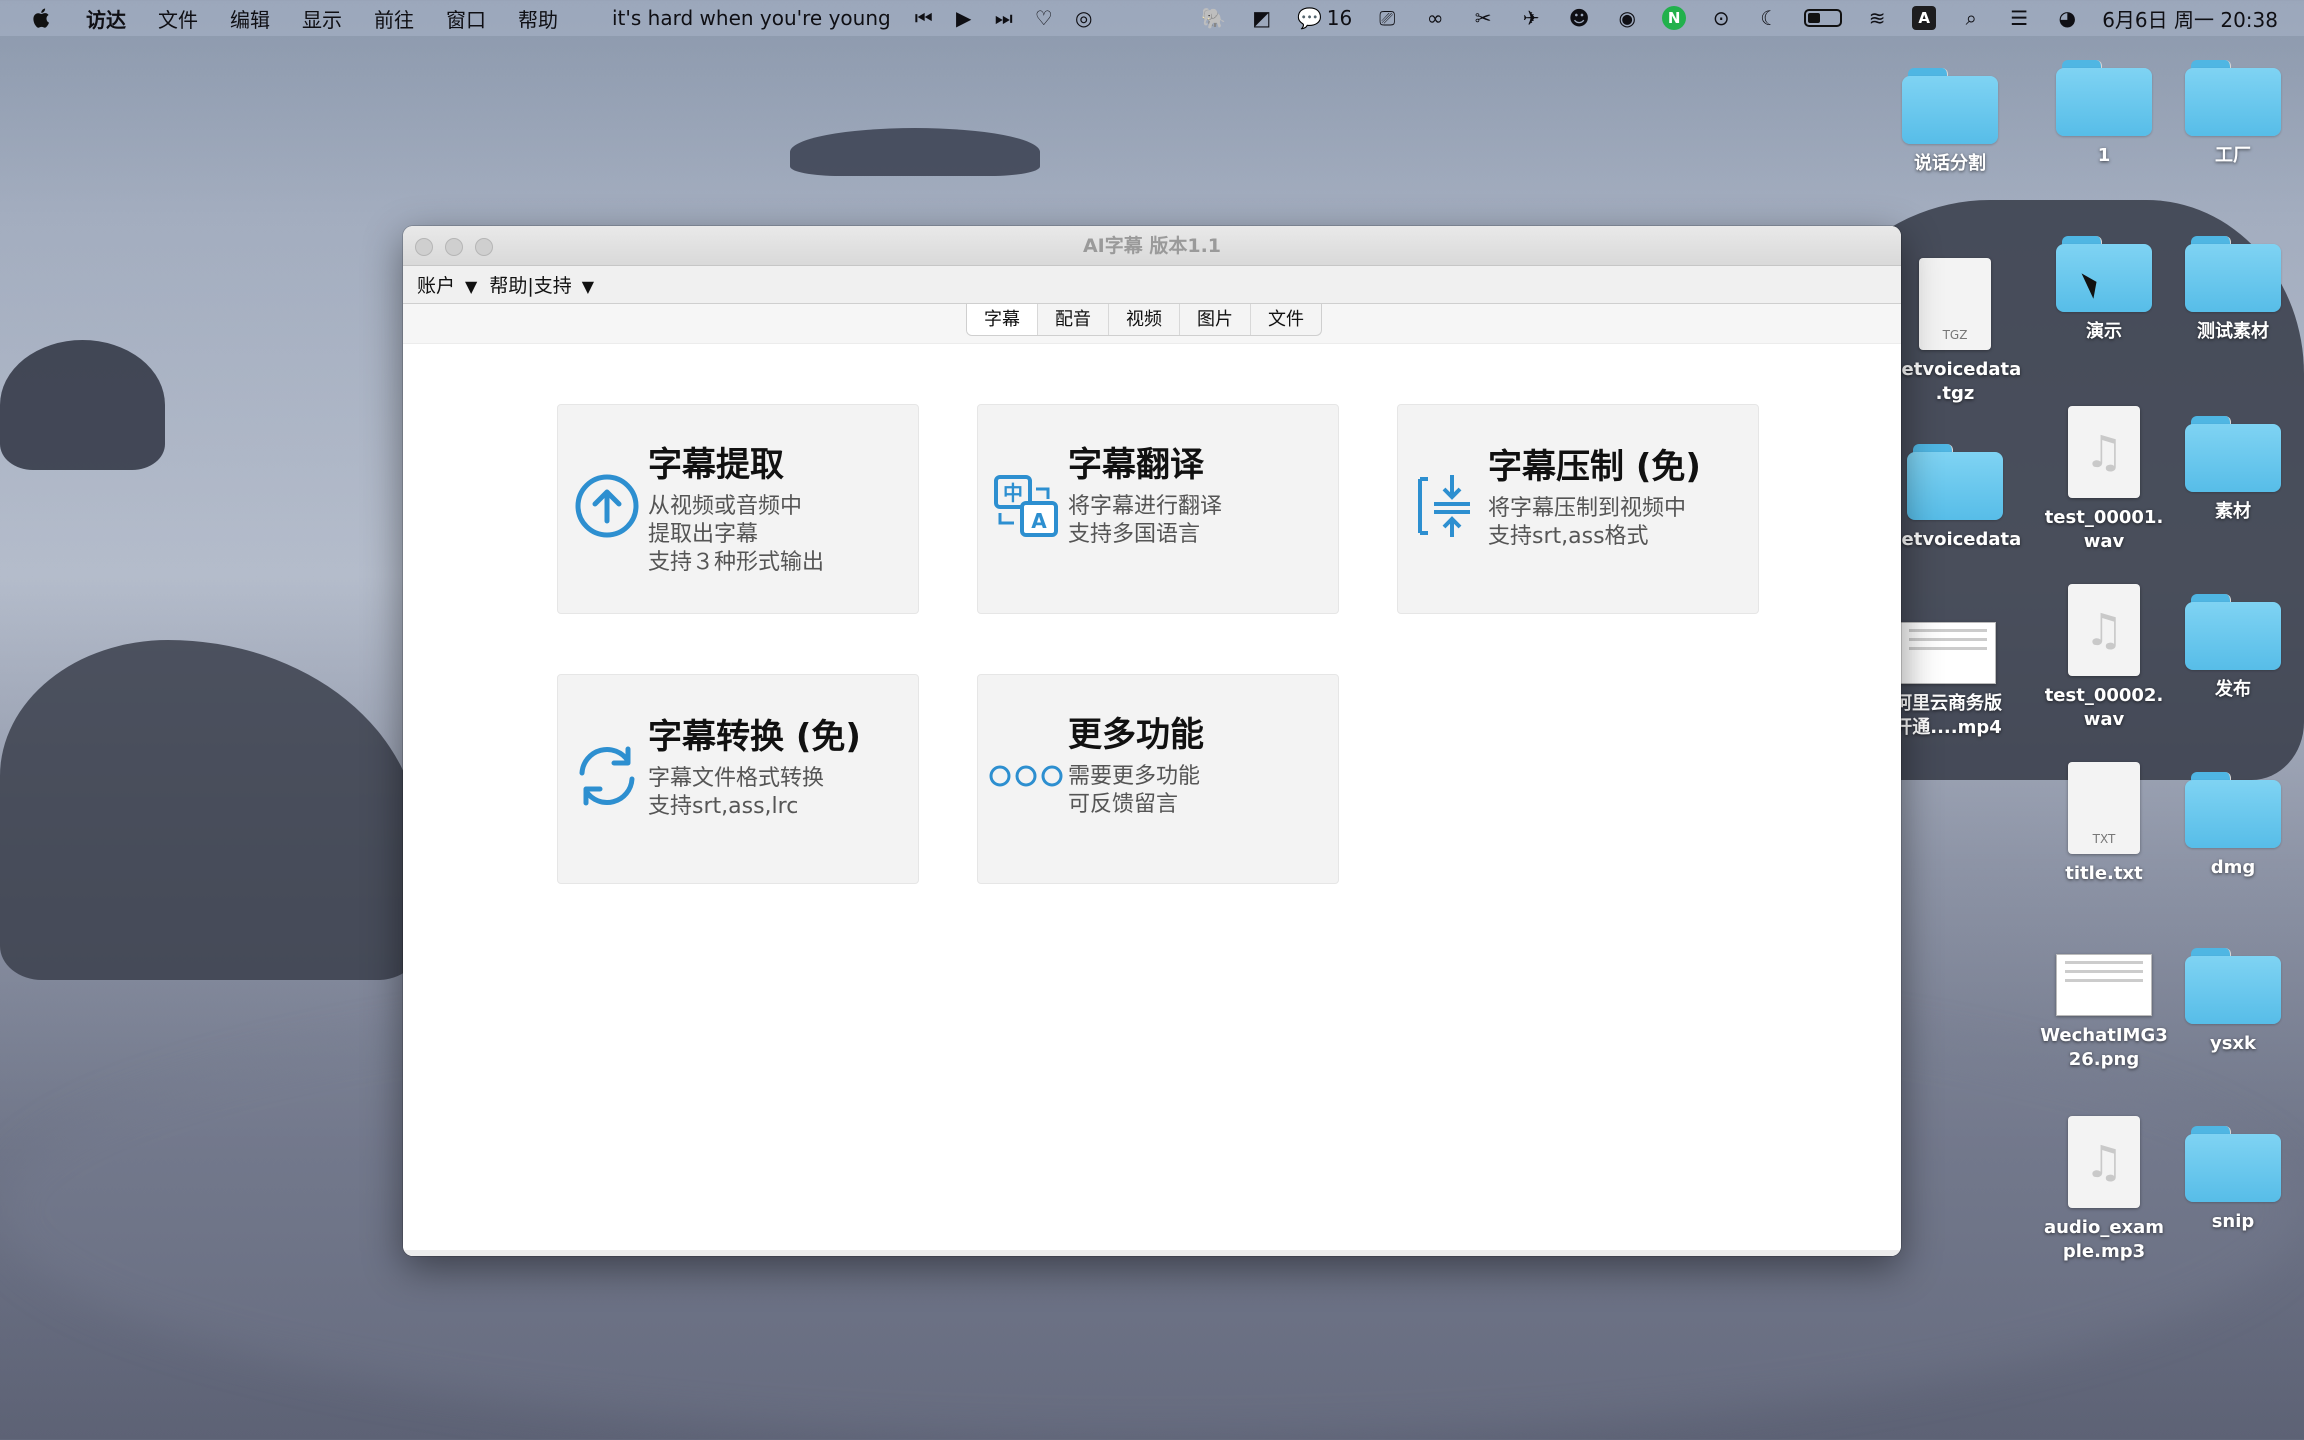 This screenshot has height=1440, width=2304. What do you see at coordinates (964, 18) in the screenshot?
I see `play-icon: ▶` at bounding box center [964, 18].